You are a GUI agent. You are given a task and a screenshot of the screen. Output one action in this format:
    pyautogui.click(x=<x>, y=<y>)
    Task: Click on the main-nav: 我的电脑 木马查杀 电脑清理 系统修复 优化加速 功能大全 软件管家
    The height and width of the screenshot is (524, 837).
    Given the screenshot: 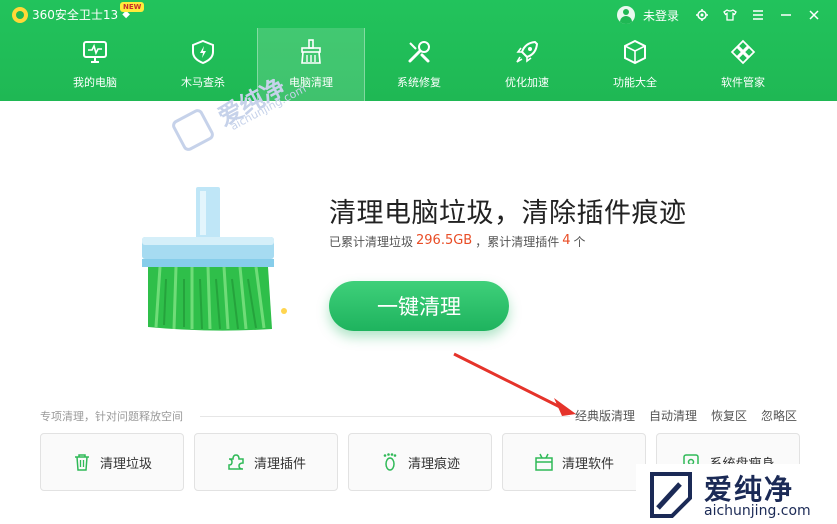 What is the action you would take?
    pyautogui.click(x=418, y=64)
    